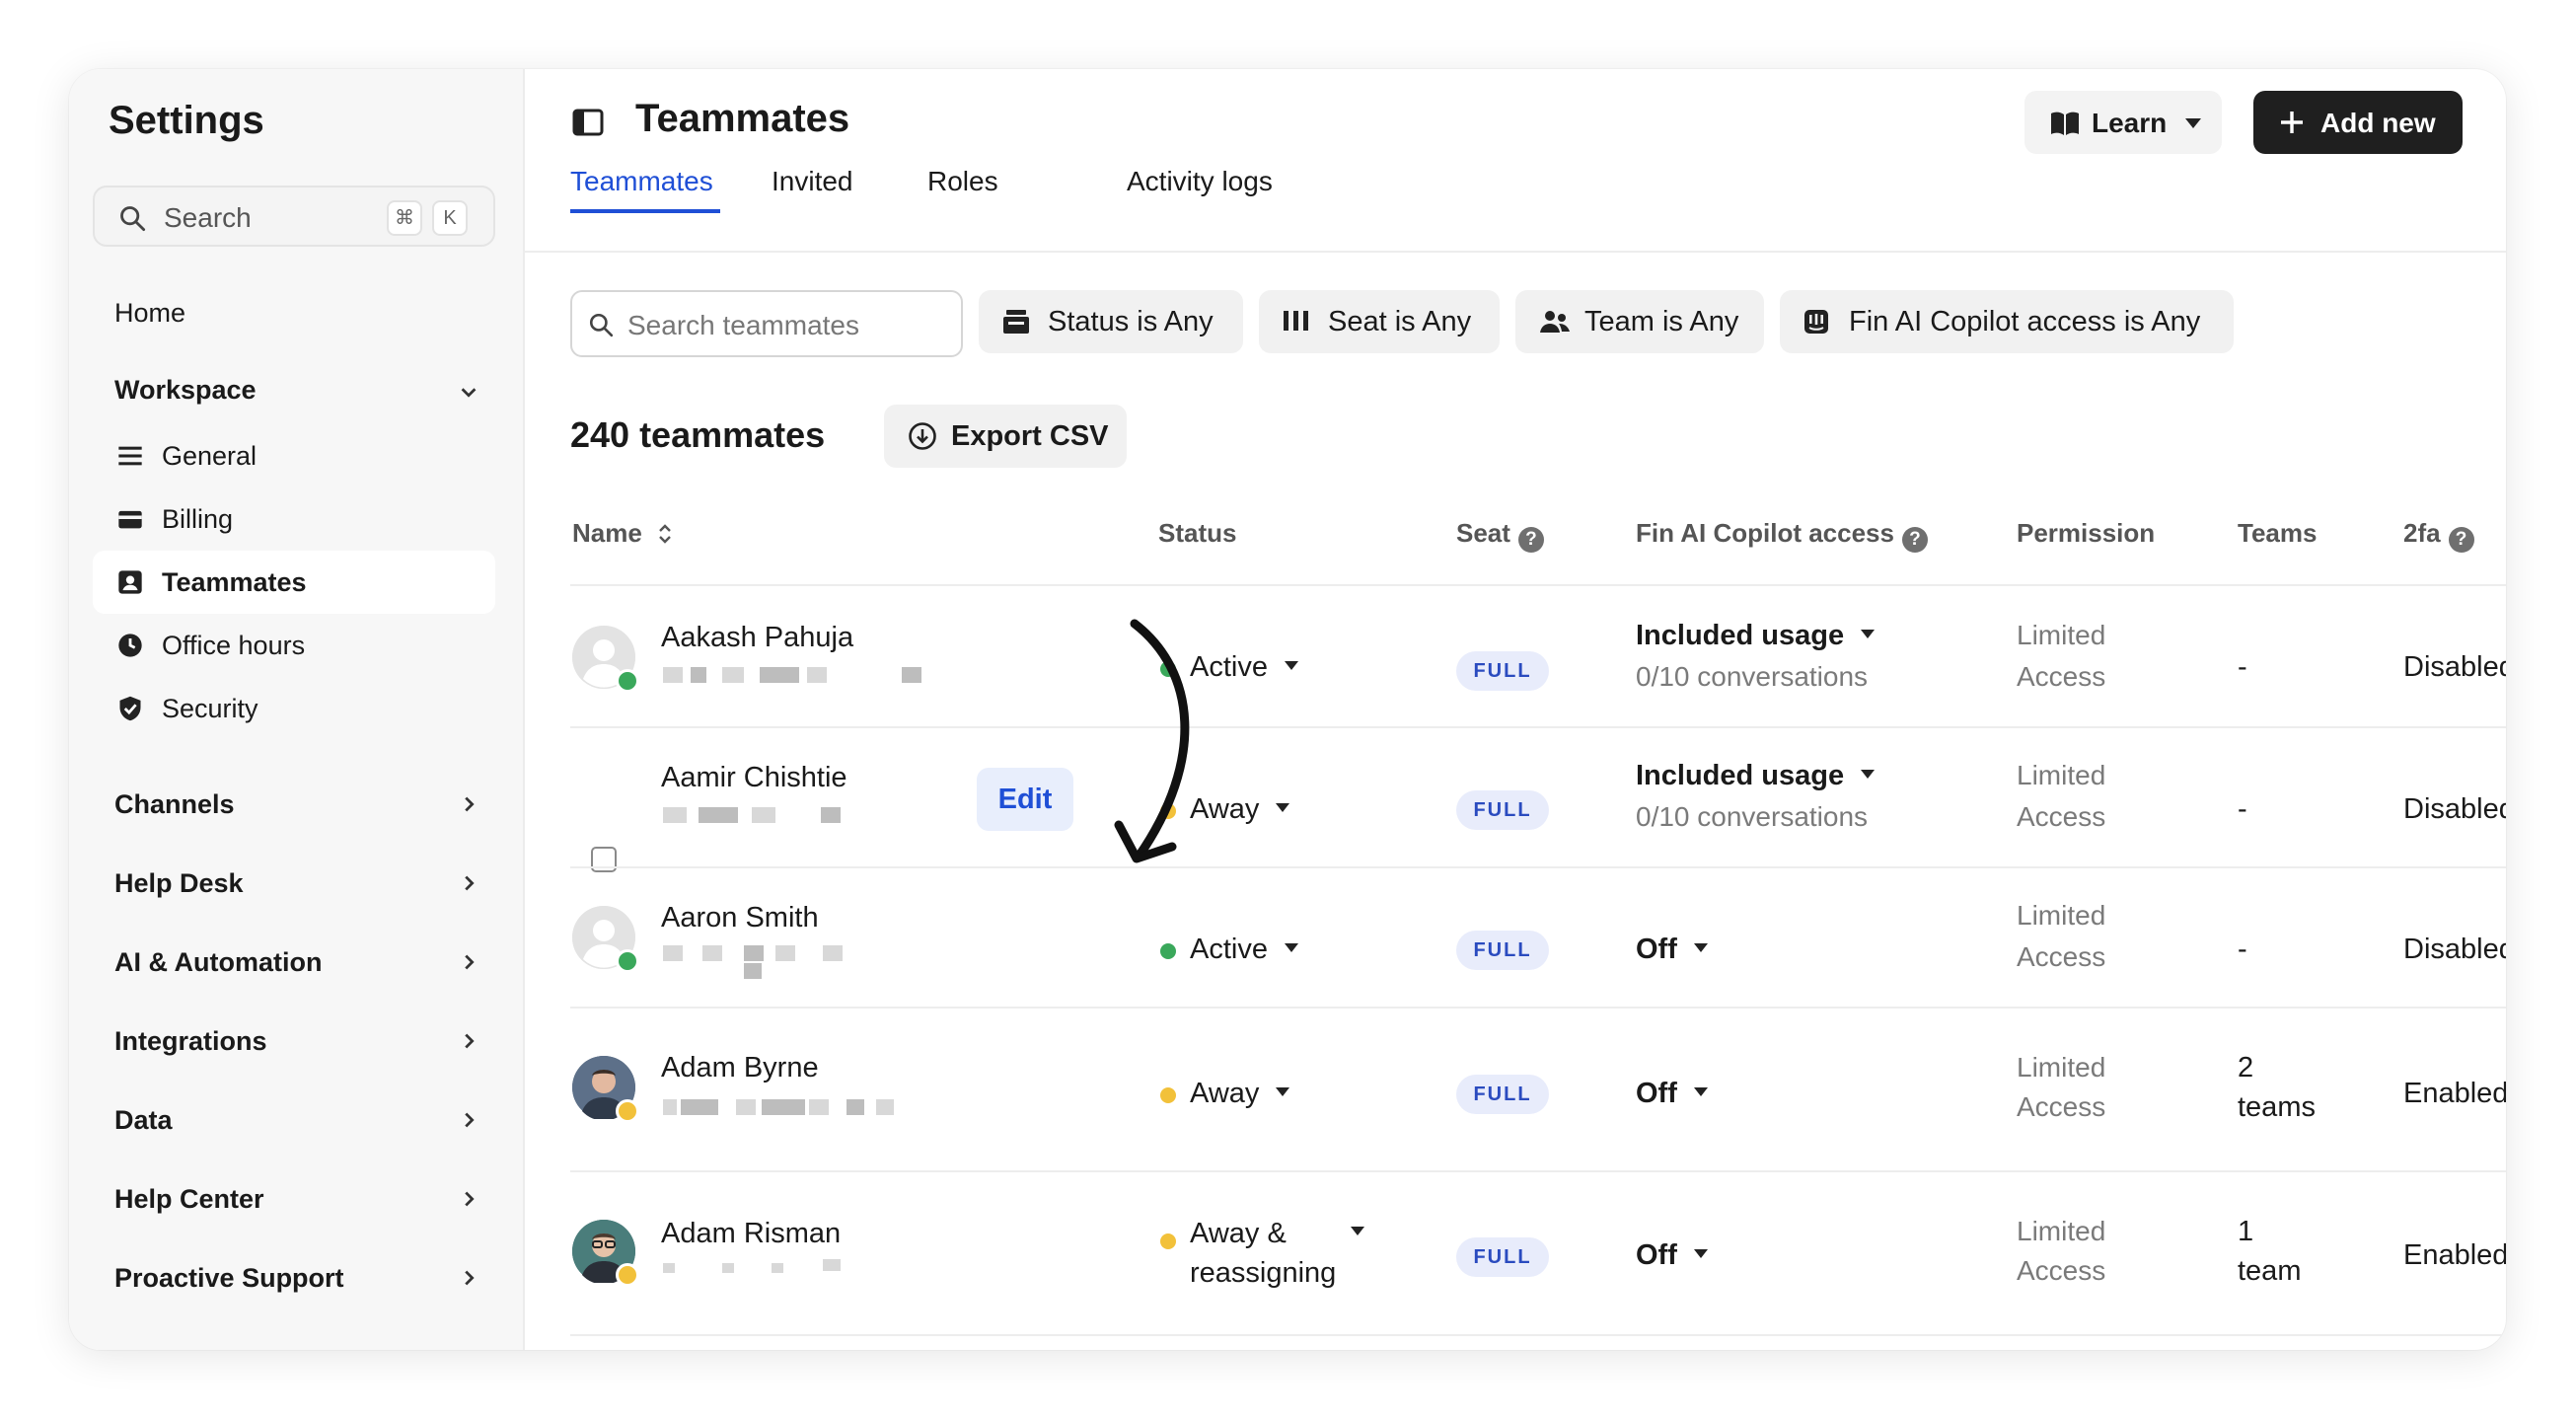 This screenshot has width=2576, height=1420. Describe the element at coordinates (588, 123) in the screenshot. I see `sidebar-toggle-icon` at that location.